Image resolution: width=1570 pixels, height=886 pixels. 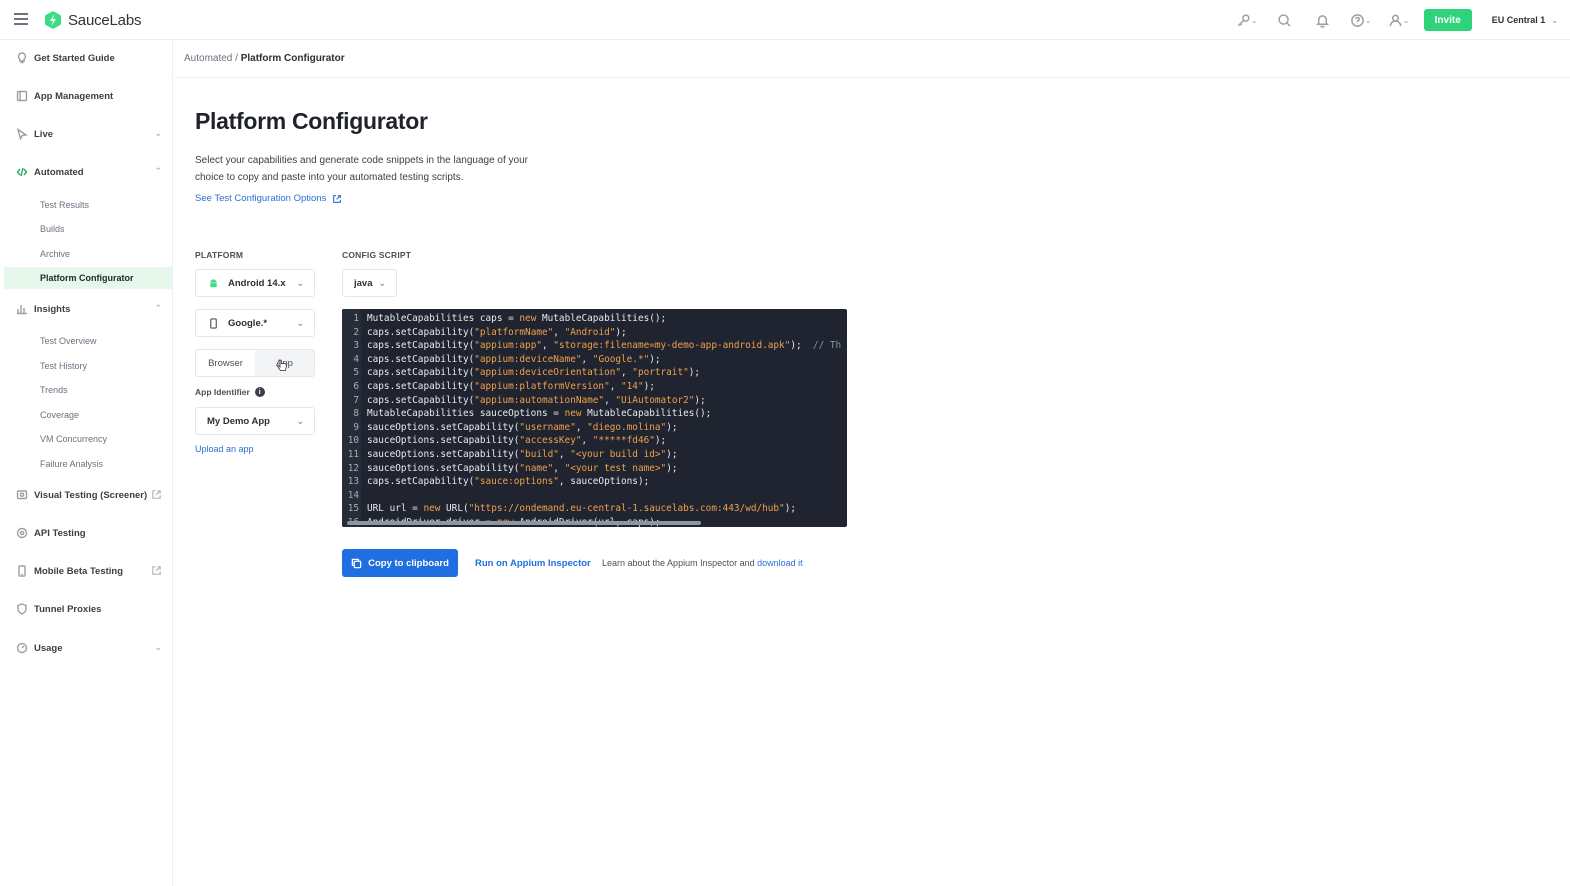 I want to click on sidebar-item-label: Automated, so click(x=59, y=172).